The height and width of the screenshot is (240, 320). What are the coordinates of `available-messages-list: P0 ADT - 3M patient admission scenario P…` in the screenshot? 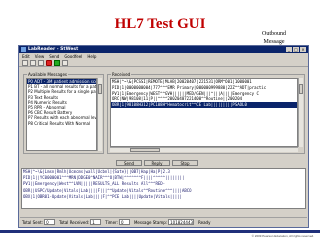 It's located at (61, 114).